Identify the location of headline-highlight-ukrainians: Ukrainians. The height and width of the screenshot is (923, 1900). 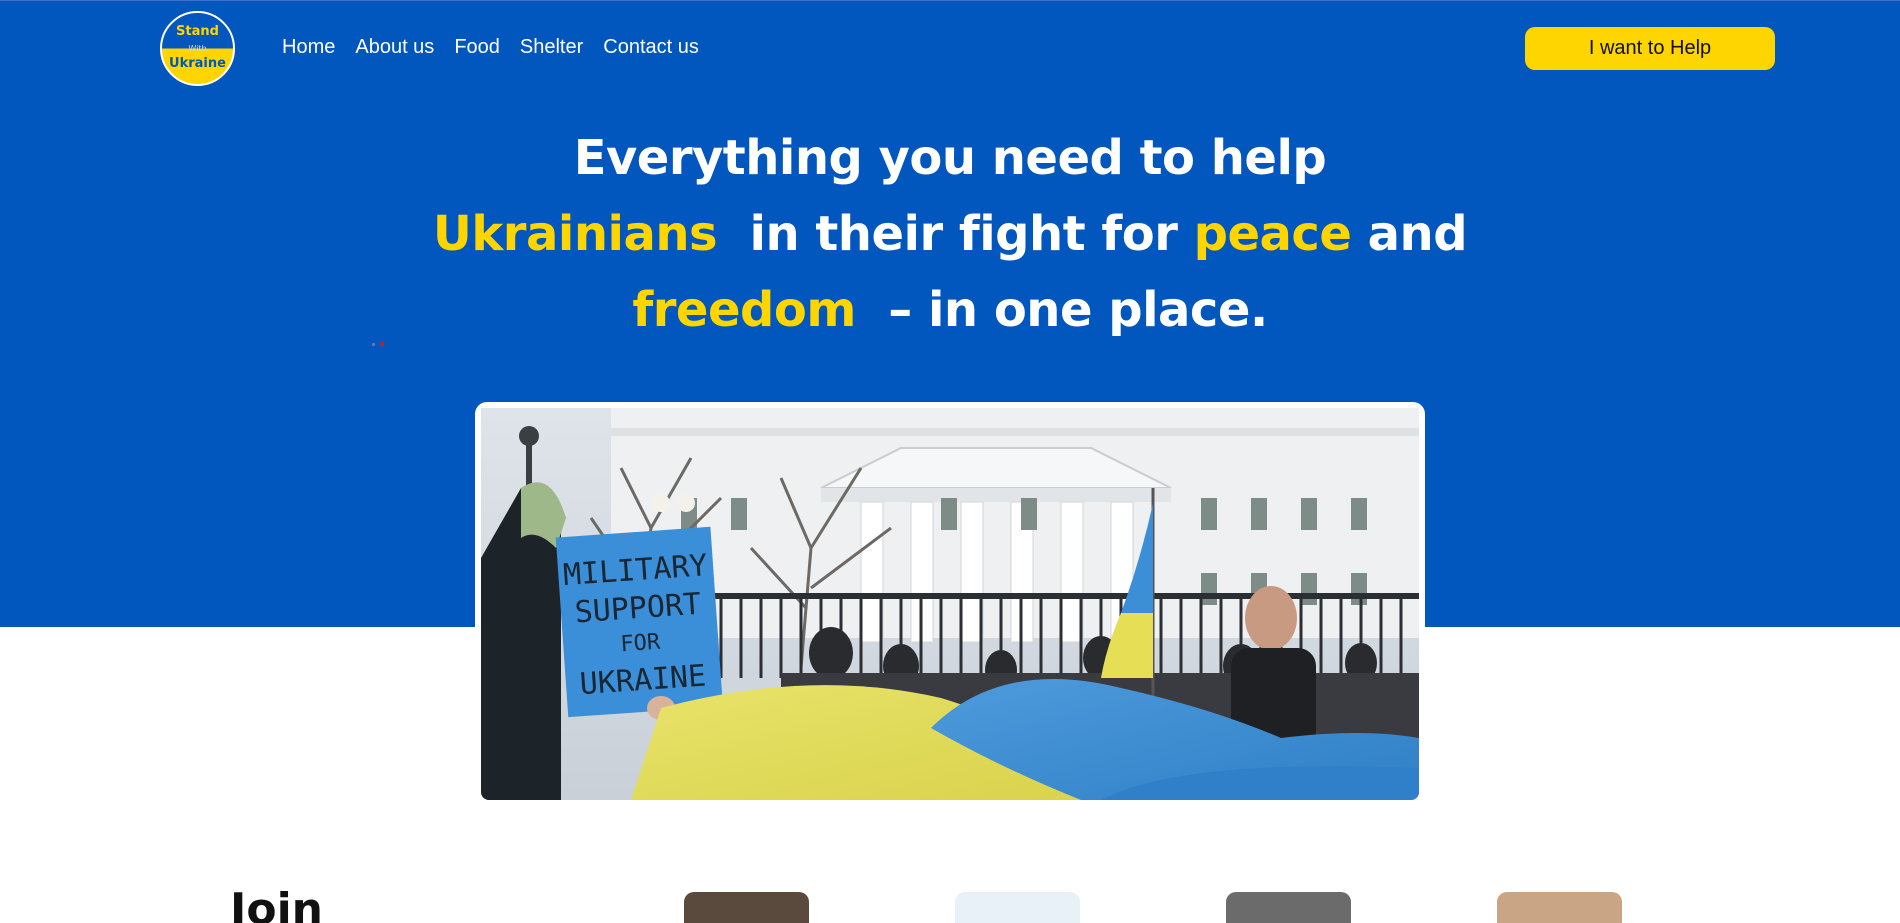
(575, 234).